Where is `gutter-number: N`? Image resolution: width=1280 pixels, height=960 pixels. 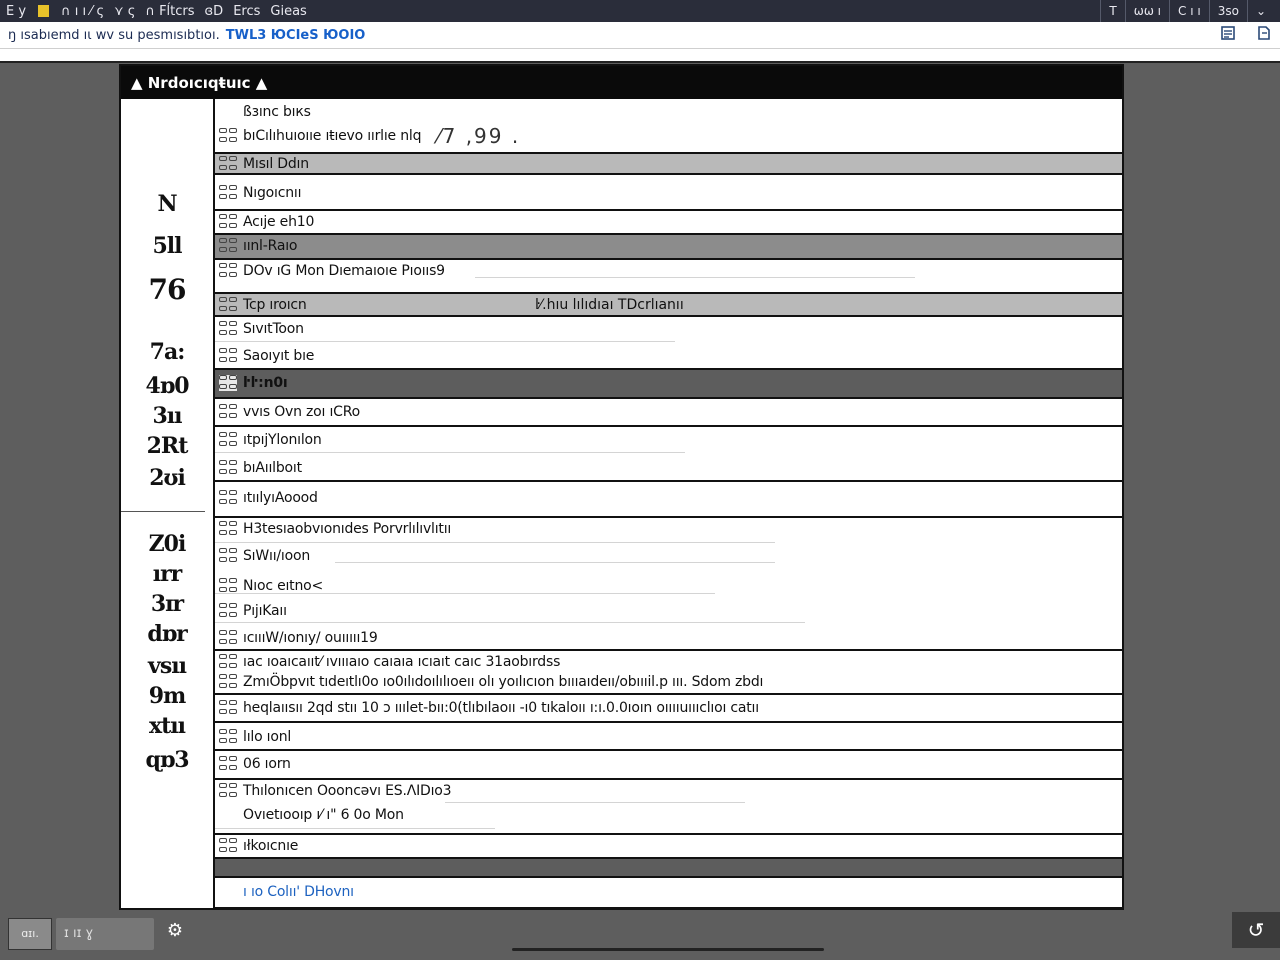
gutter-number: N is located at coordinates (167, 204).